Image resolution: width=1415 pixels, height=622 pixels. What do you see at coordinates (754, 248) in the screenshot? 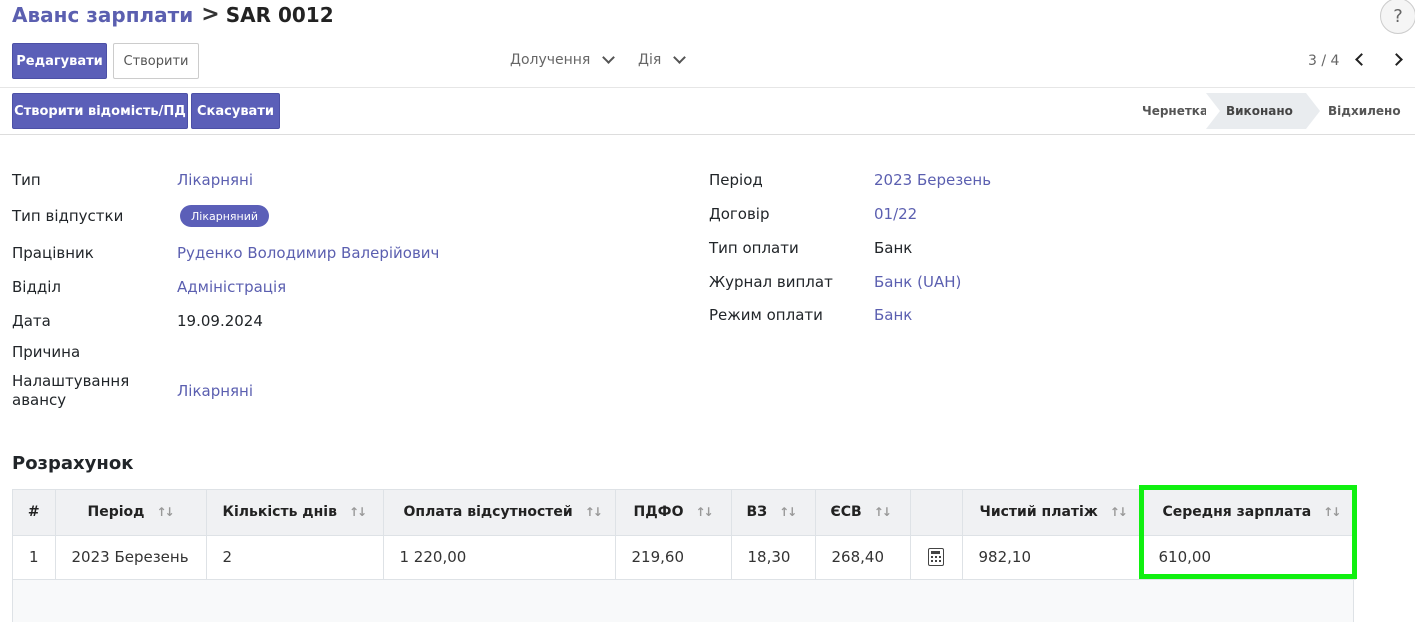
I see `field-label-payment-type: Тип оплати` at bounding box center [754, 248].